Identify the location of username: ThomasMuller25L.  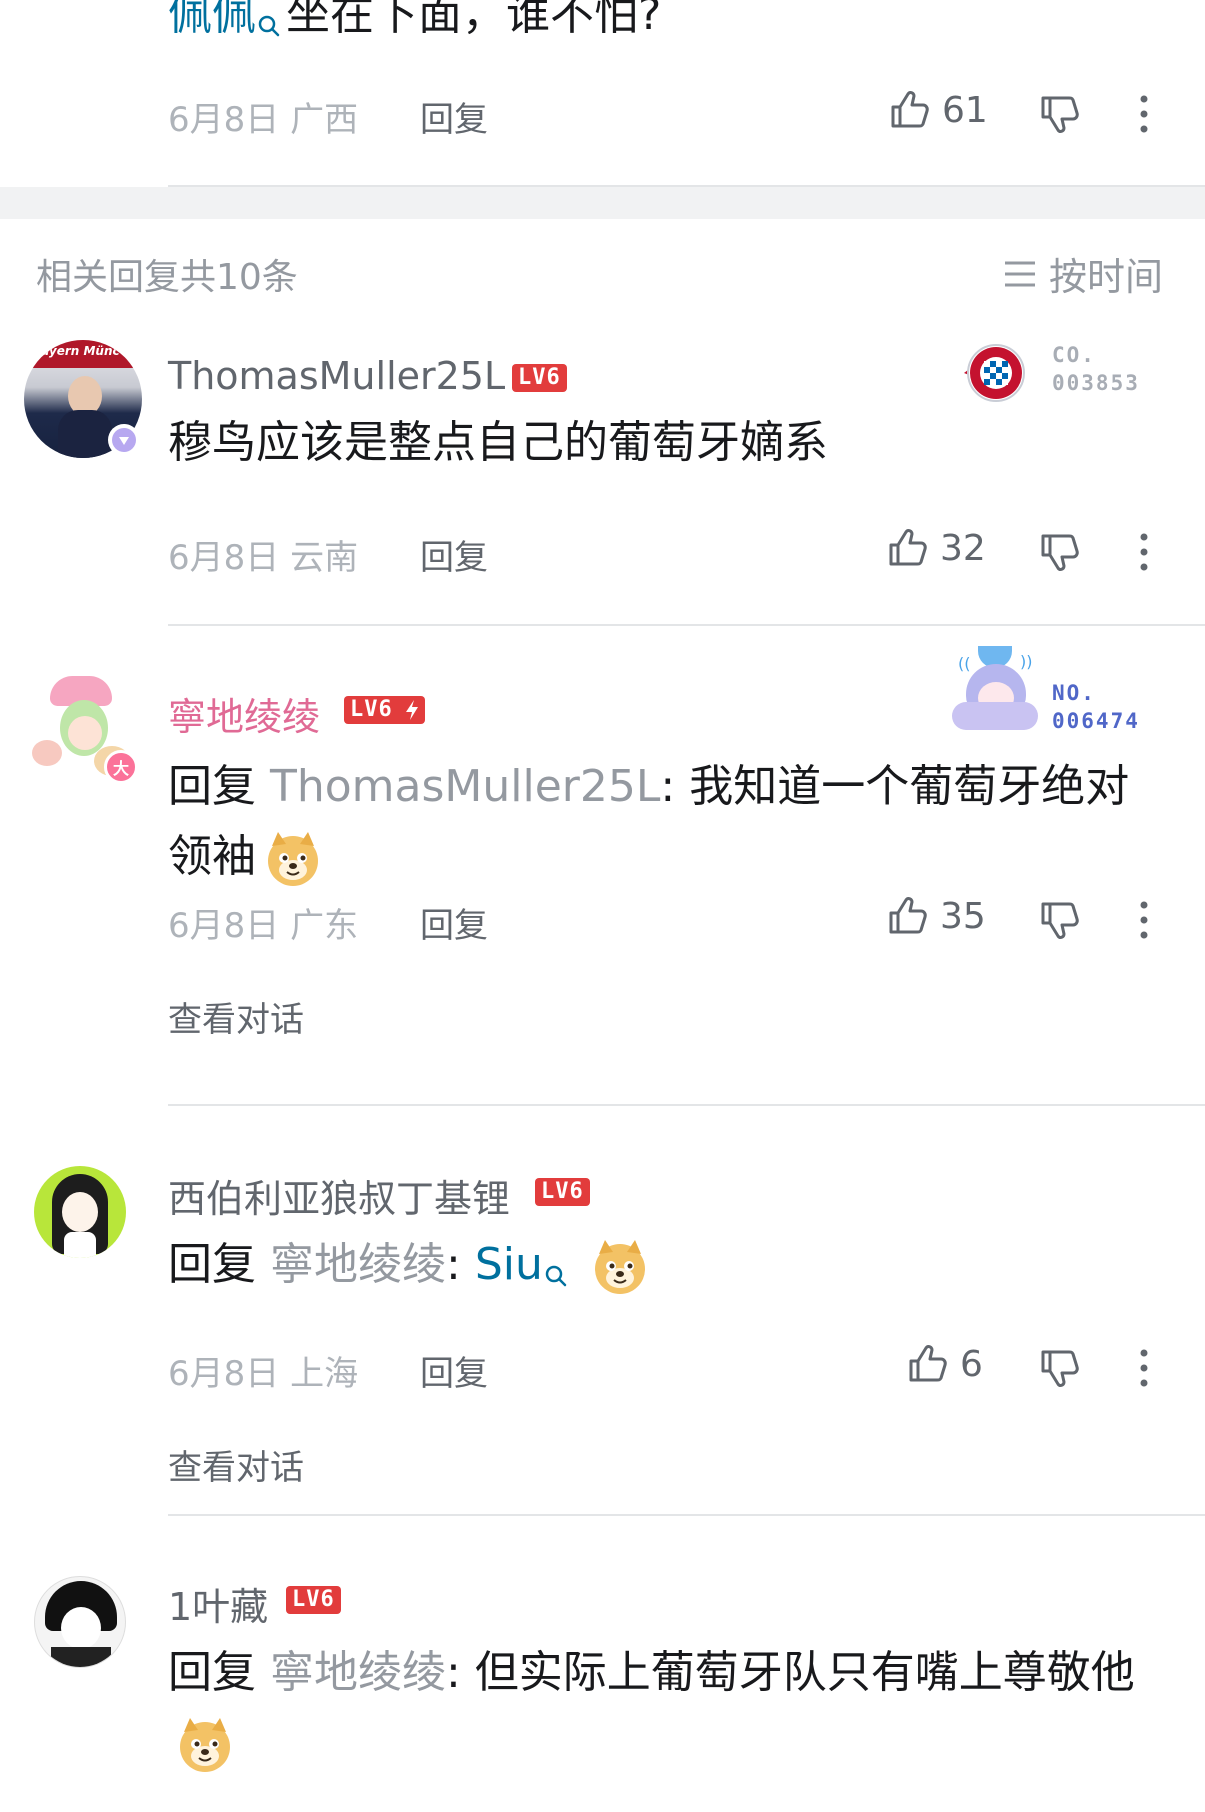
(336, 376).